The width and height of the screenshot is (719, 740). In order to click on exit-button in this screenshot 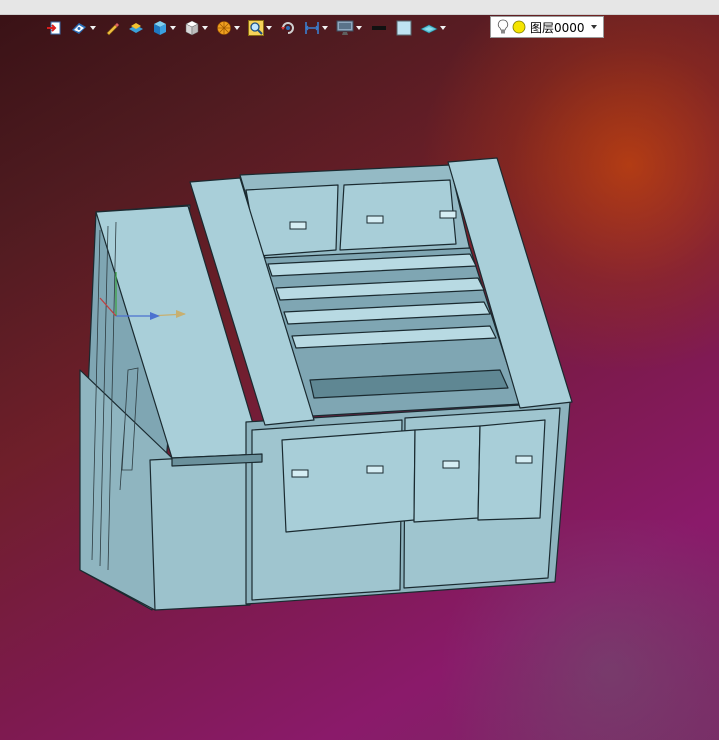, I will do `click(54, 28)`.